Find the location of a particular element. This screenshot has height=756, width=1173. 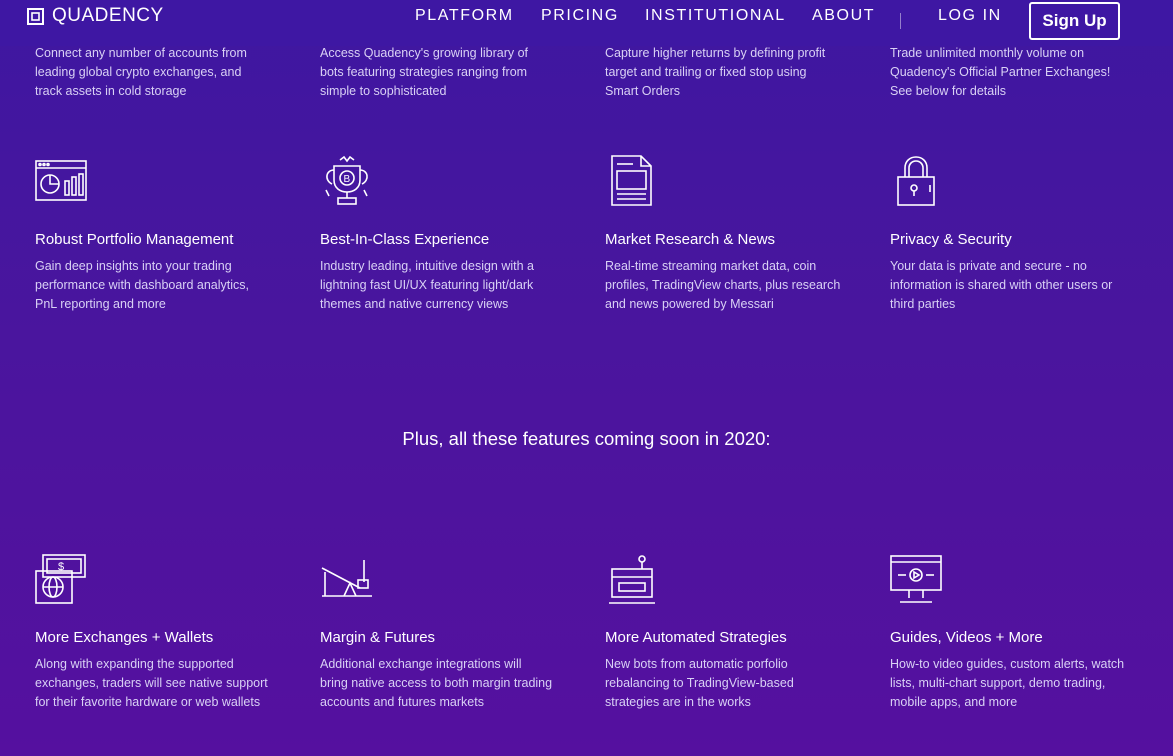

desc-line: New bots from automatic porfolio is located at coordinates (696, 664).